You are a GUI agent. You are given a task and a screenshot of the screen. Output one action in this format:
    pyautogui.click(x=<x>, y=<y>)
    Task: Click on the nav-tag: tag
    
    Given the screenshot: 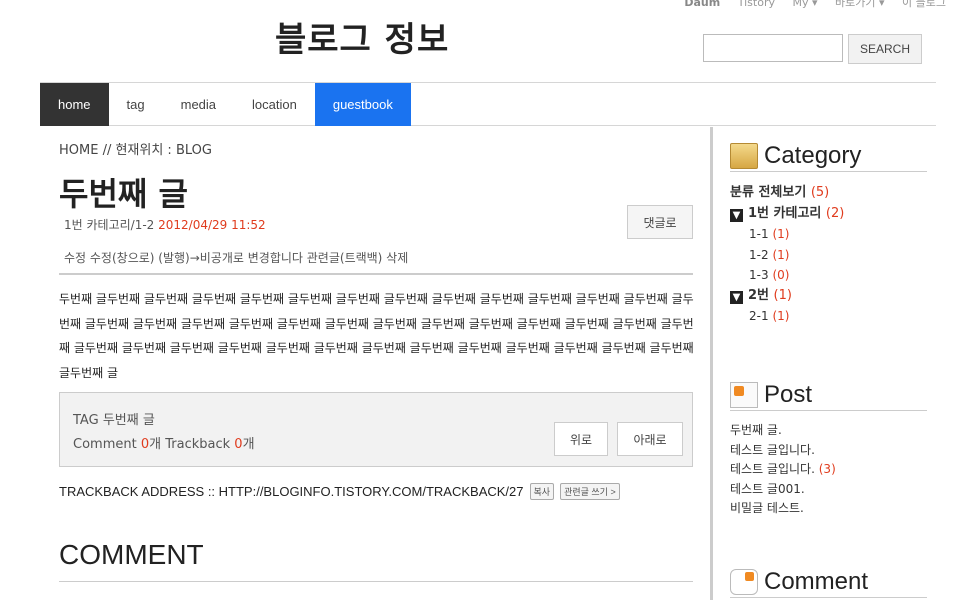 What is the action you would take?
    pyautogui.click(x=136, y=104)
    